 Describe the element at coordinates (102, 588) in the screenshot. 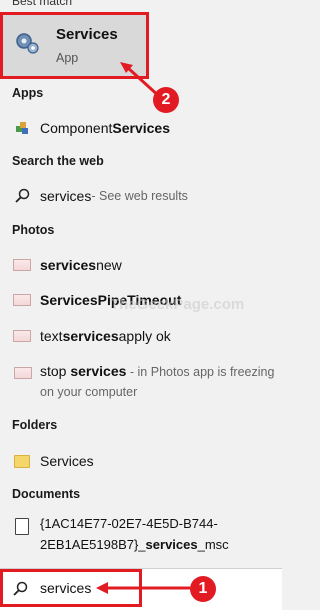

I see `arrow-one-head` at that location.